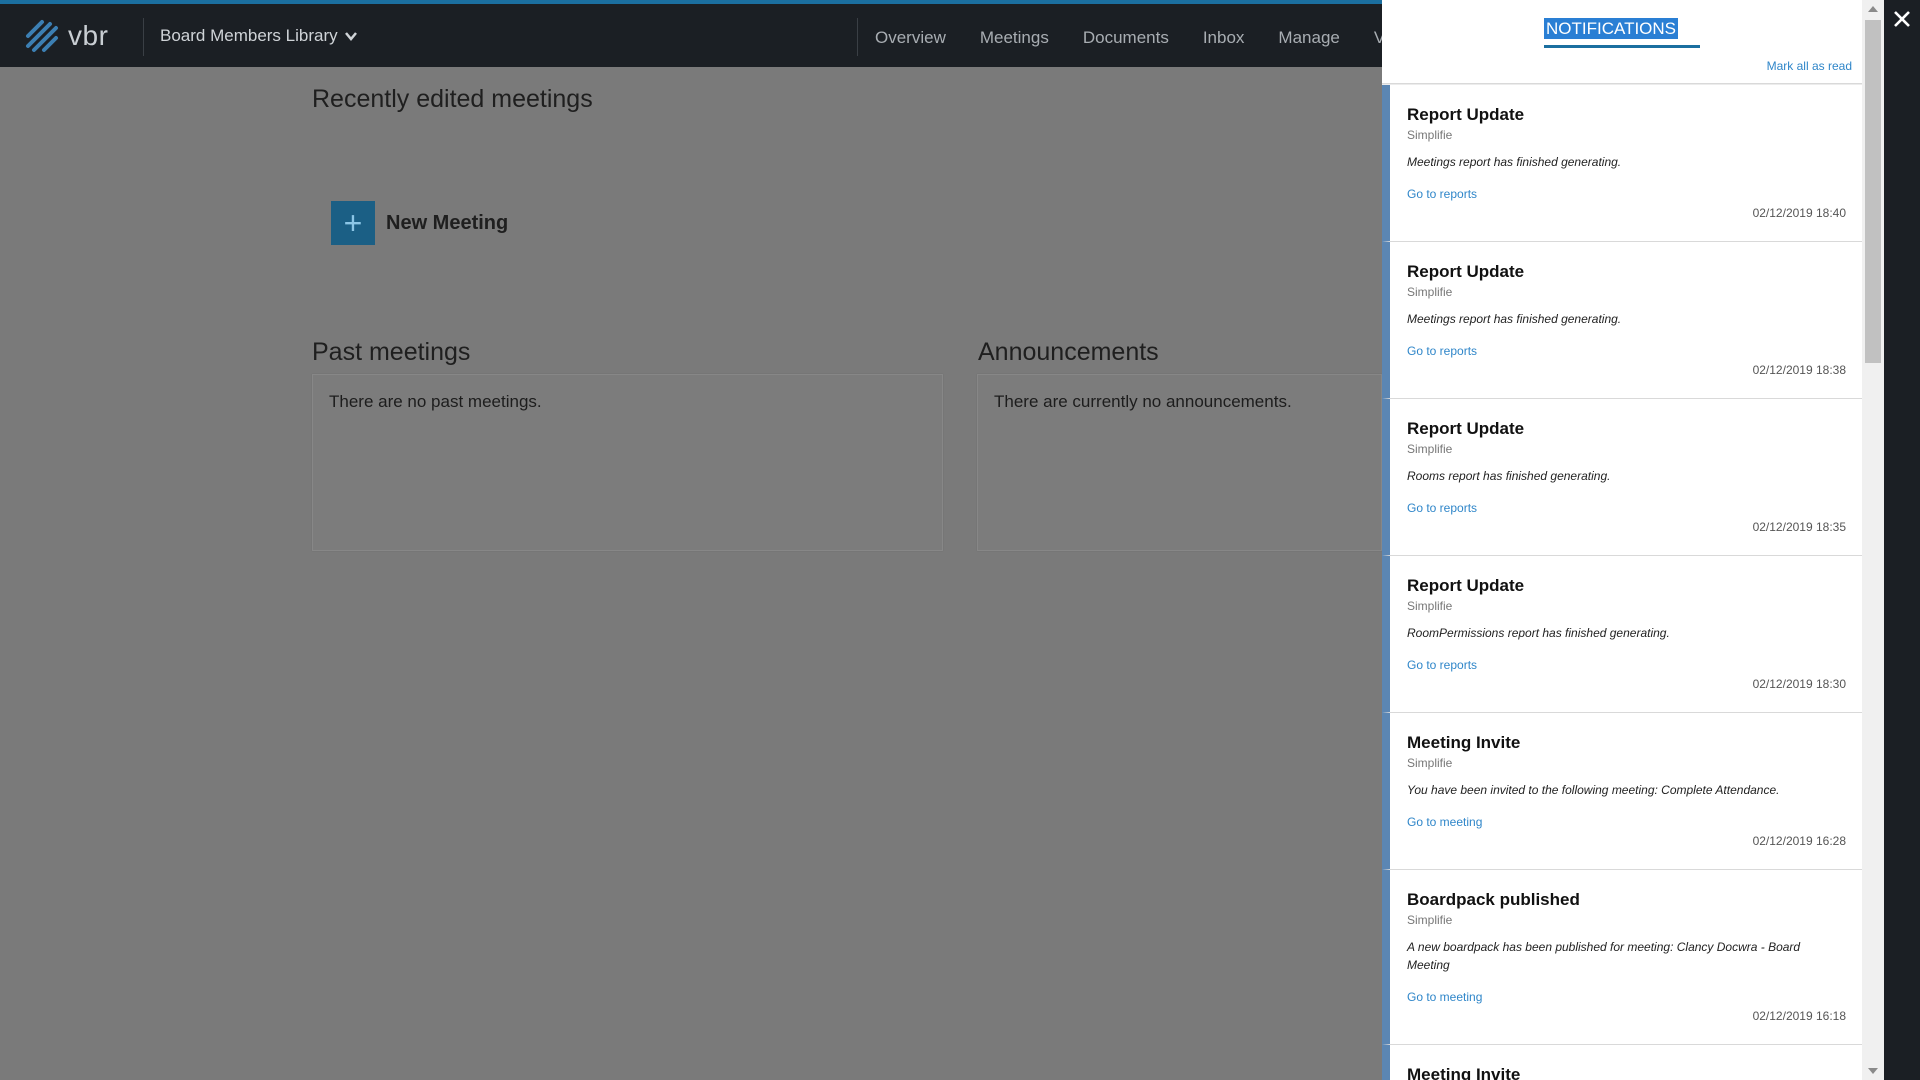  I want to click on notification-time: 02/12/2019 16:28, so click(1799, 841).